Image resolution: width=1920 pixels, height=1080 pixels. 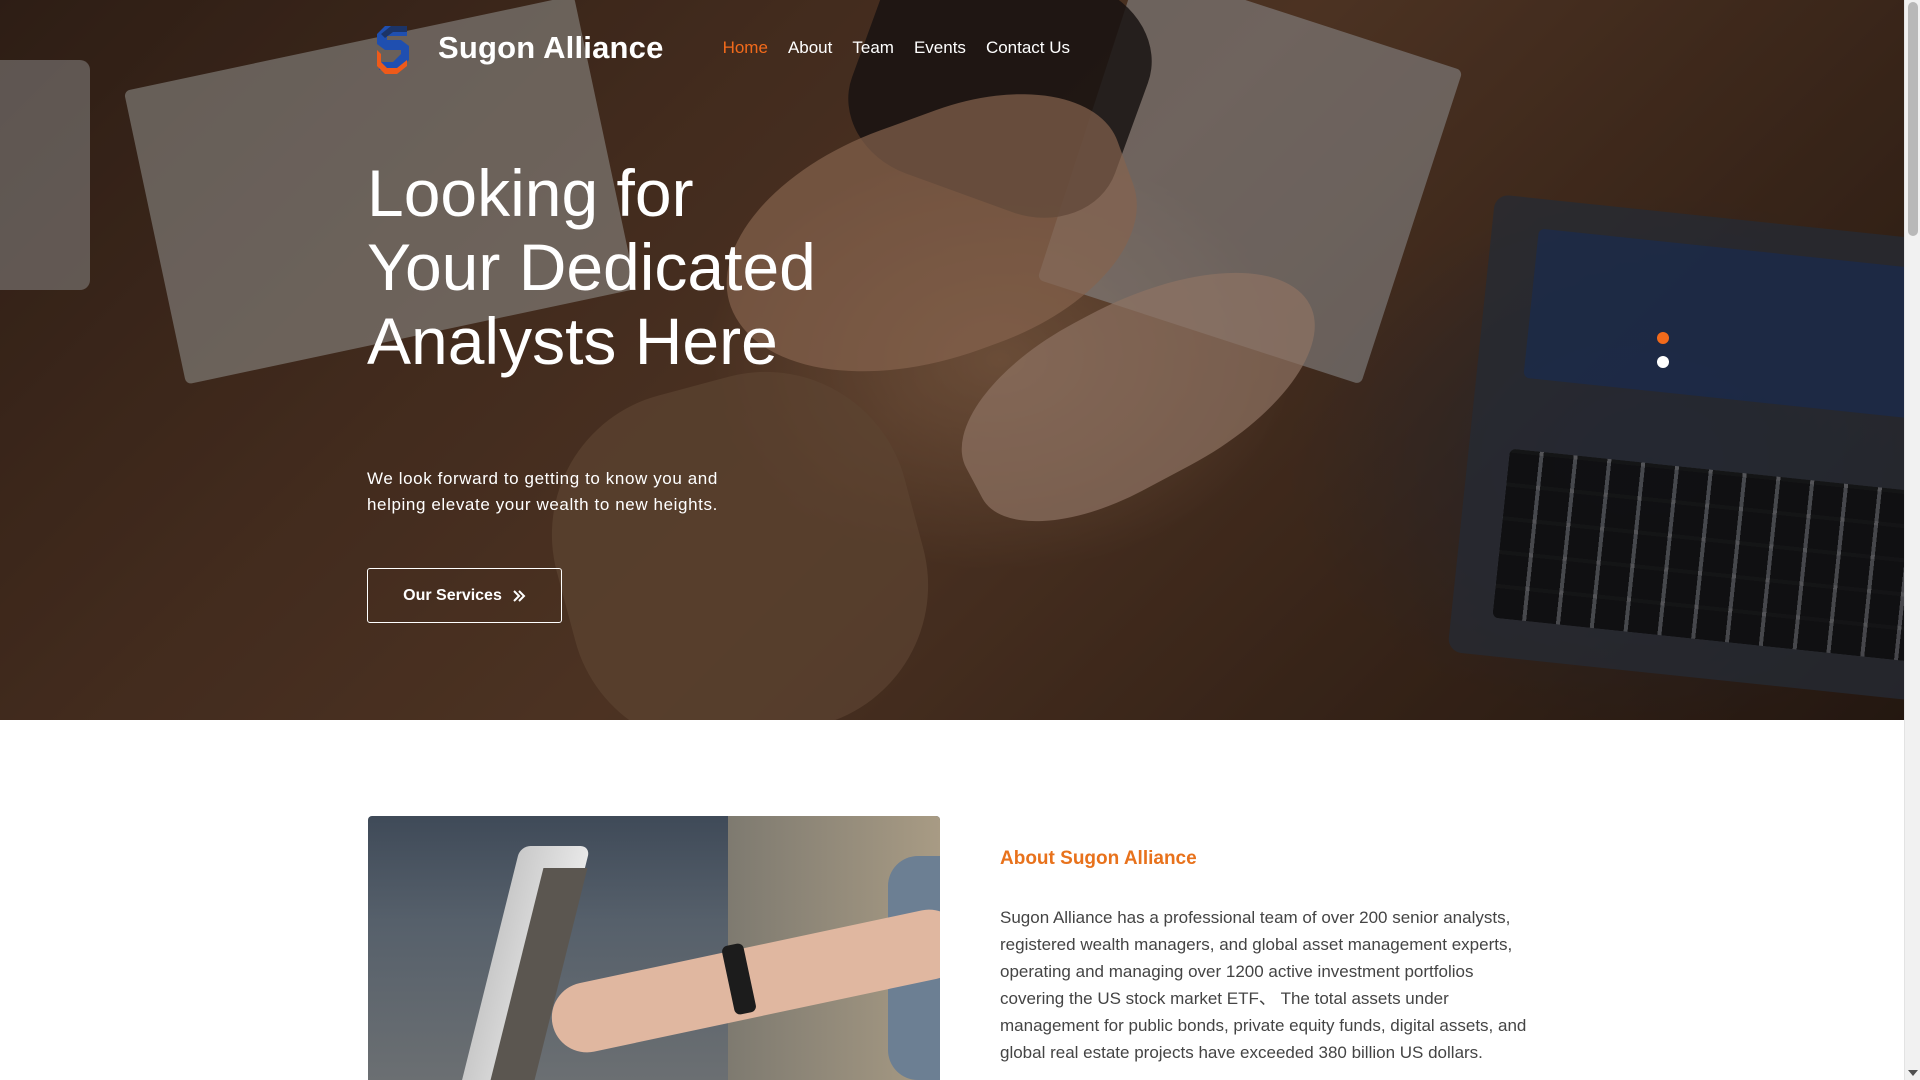 I want to click on nav-home: Home, so click(x=745, y=48).